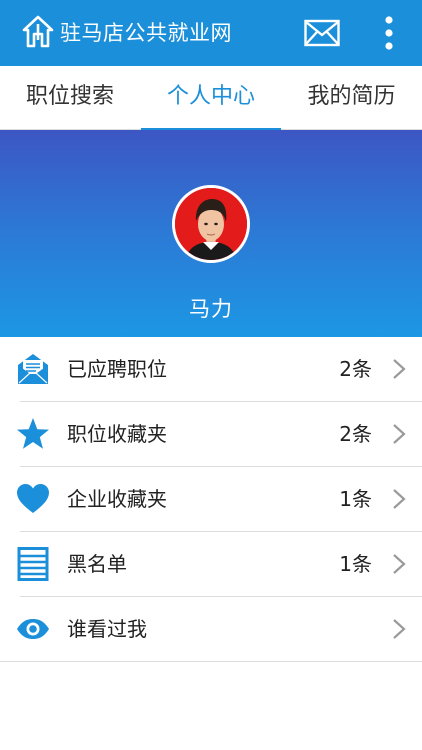 The image size is (422, 750). I want to click on menu-item-label: 职位收藏夹, so click(117, 434).